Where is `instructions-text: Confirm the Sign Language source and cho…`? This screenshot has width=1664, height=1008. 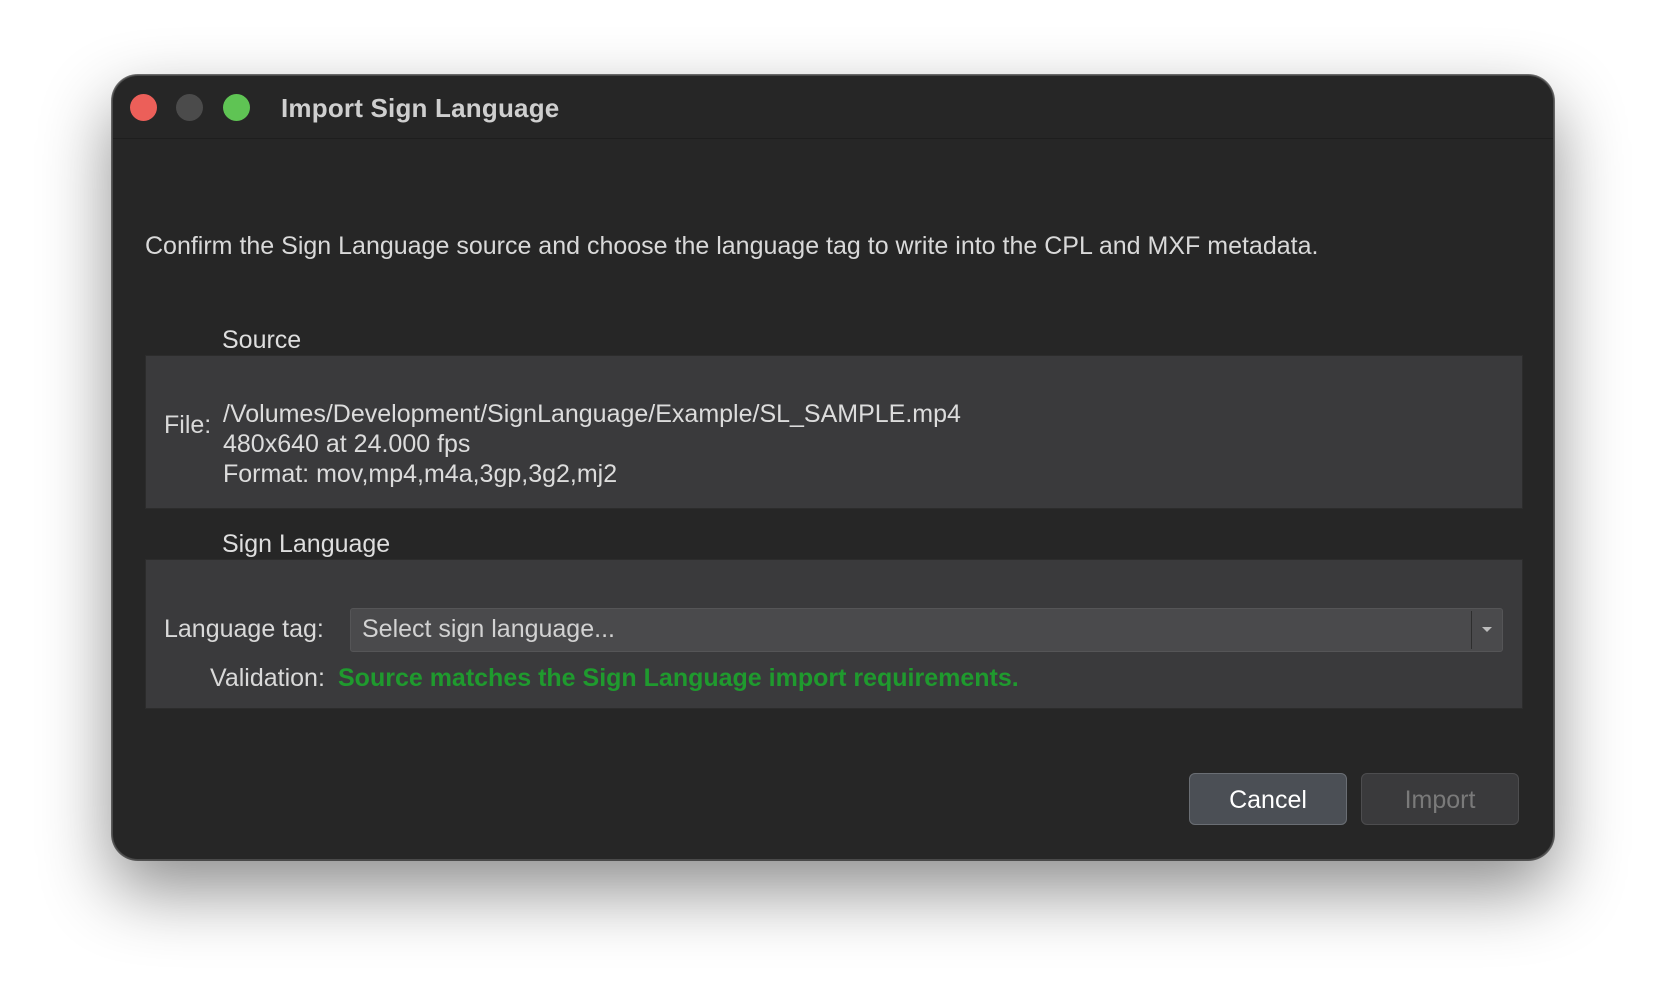
instructions-text: Confirm the Sign Language source and cho… is located at coordinates (732, 246).